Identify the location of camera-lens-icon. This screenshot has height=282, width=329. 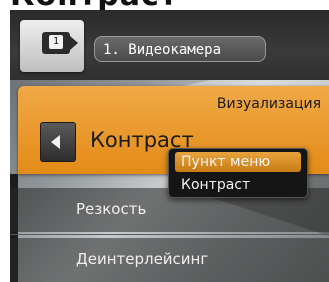
(74, 43).